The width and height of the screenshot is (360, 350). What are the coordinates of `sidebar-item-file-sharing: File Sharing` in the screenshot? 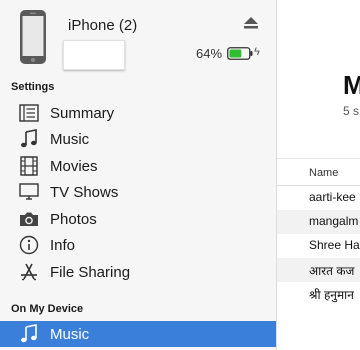 It's located at (138, 272).